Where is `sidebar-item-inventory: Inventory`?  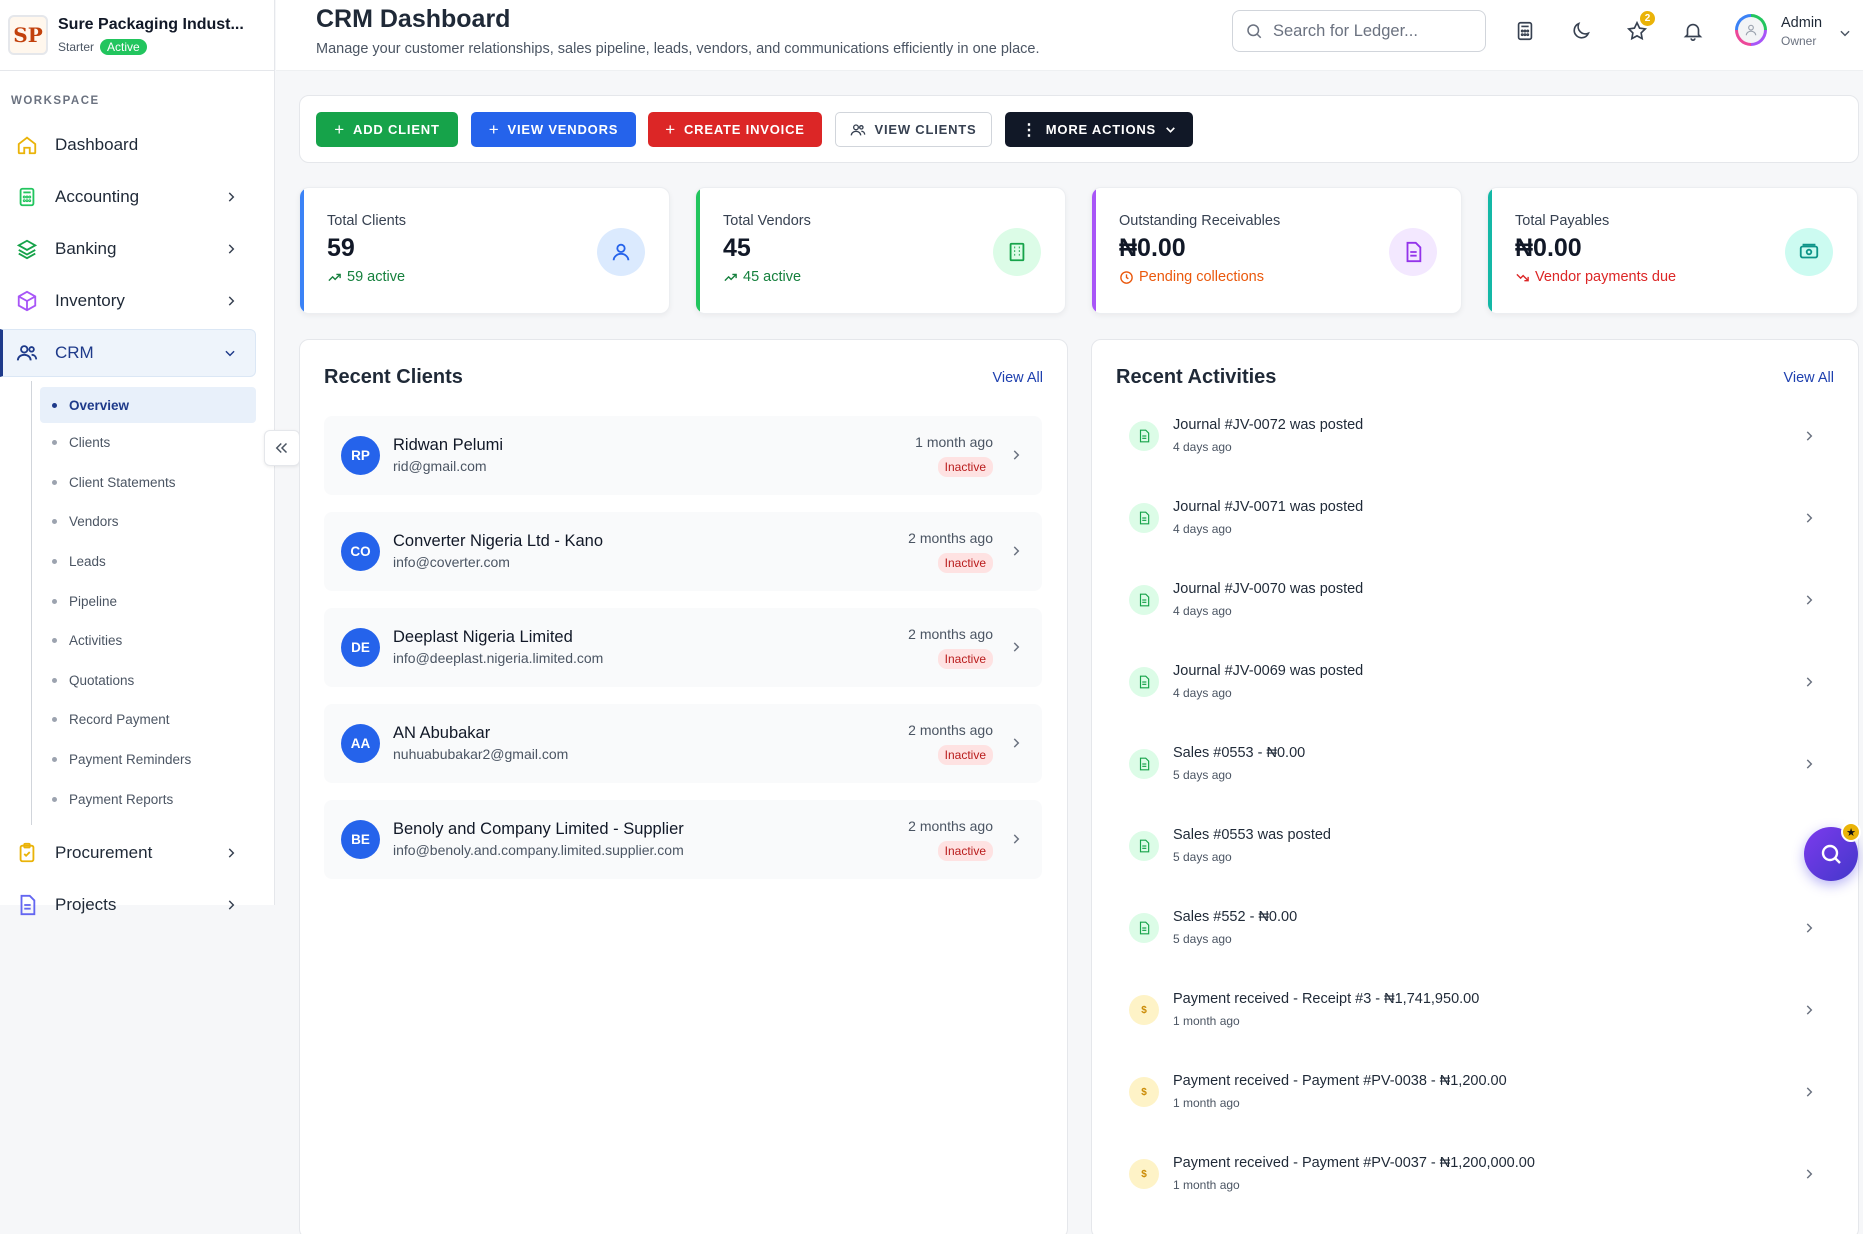 sidebar-item-inventory: Inventory is located at coordinates (128, 301).